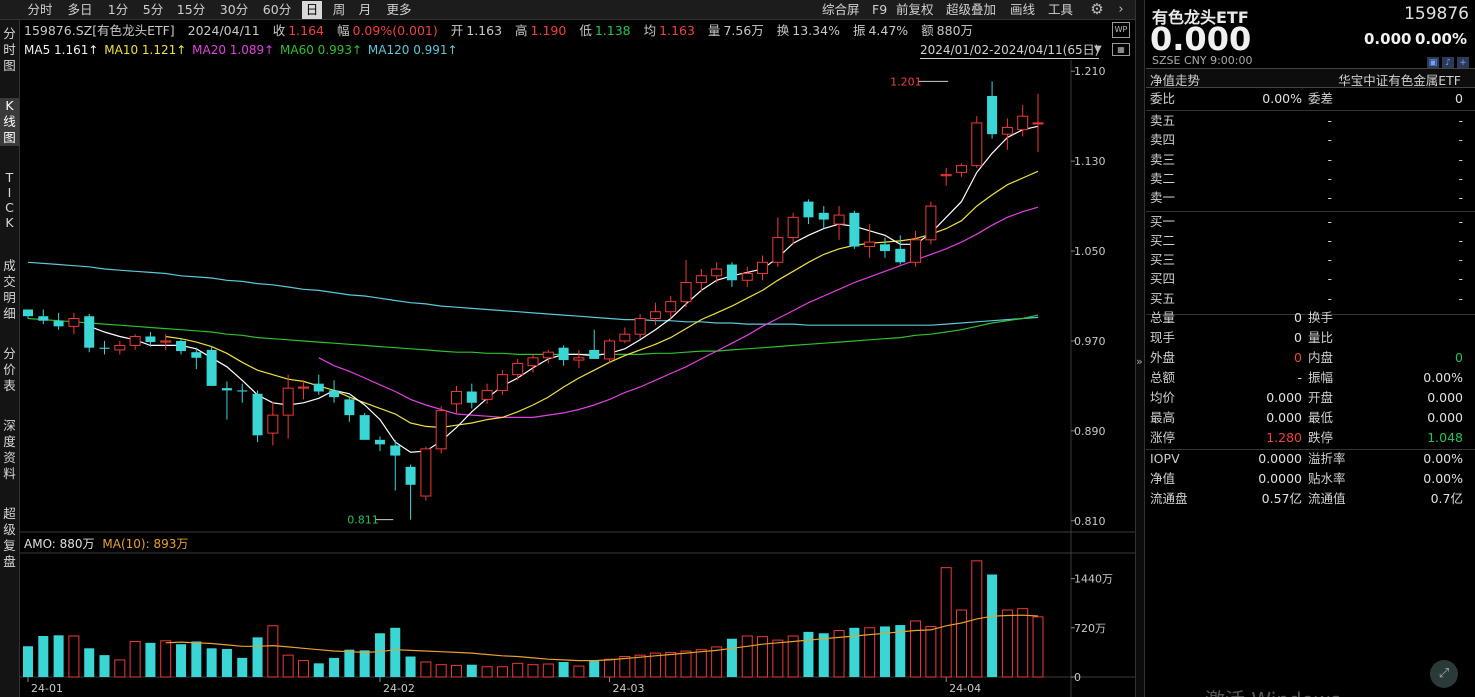  I want to click on fund-row-2-c: 流通值, so click(1327, 498).